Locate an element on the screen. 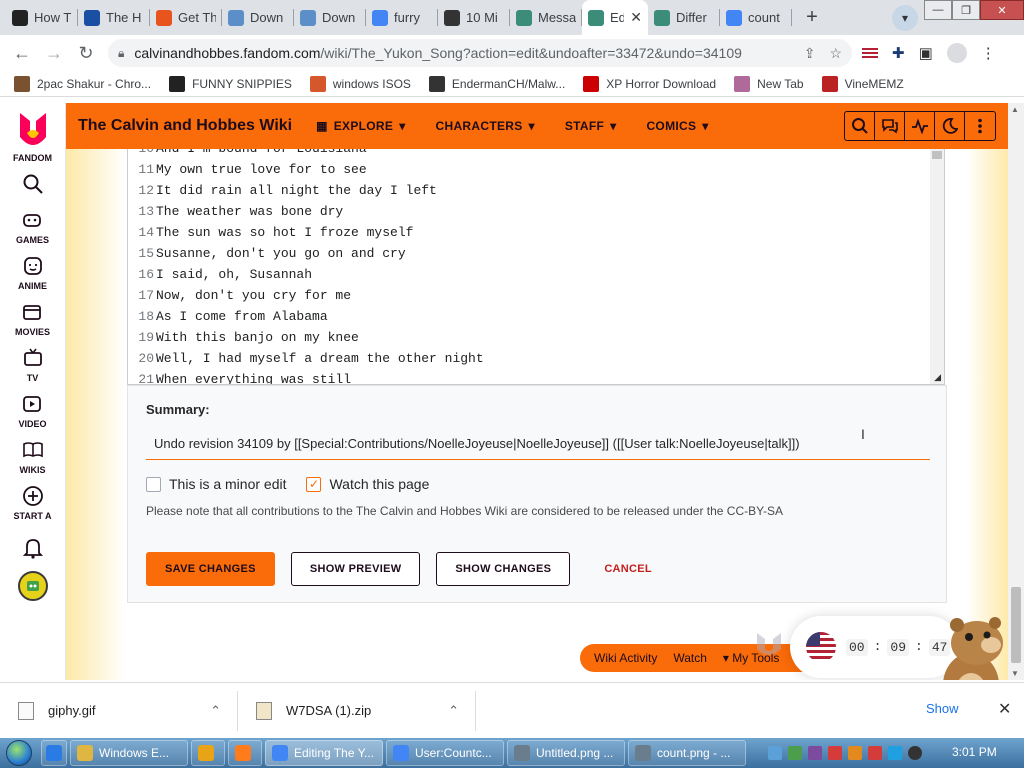 This screenshot has width=1024, height=768. menu-kebab-icon: ⋮ is located at coordinates (988, 53).